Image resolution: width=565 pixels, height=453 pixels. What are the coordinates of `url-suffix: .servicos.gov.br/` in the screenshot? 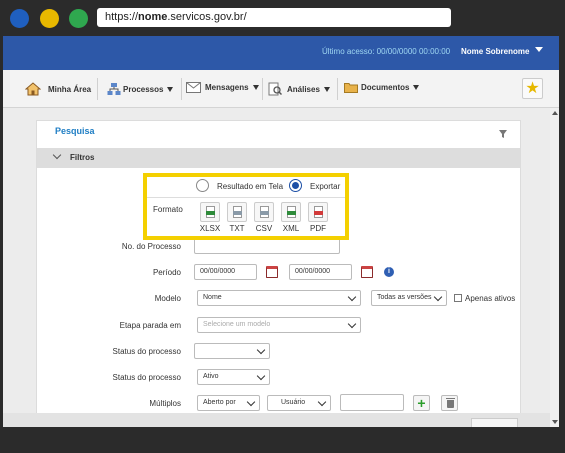 It's located at (207, 17).